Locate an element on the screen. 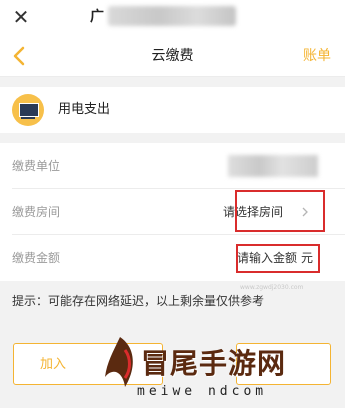 The height and width of the screenshot is (408, 345). room-highlight-box is located at coordinates (280, 211).